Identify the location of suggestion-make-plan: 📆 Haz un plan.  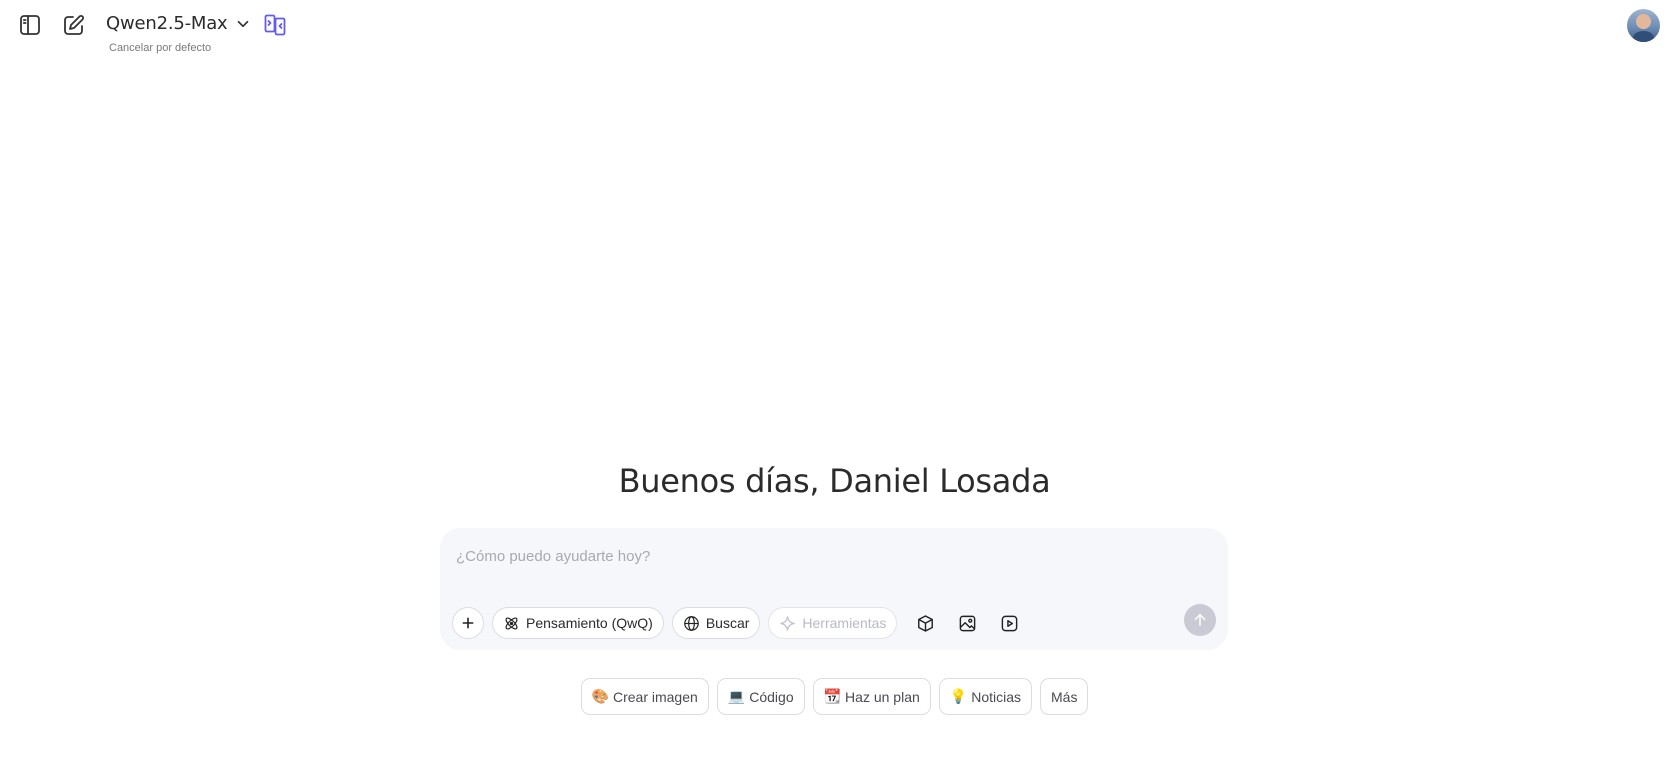
(871, 696).